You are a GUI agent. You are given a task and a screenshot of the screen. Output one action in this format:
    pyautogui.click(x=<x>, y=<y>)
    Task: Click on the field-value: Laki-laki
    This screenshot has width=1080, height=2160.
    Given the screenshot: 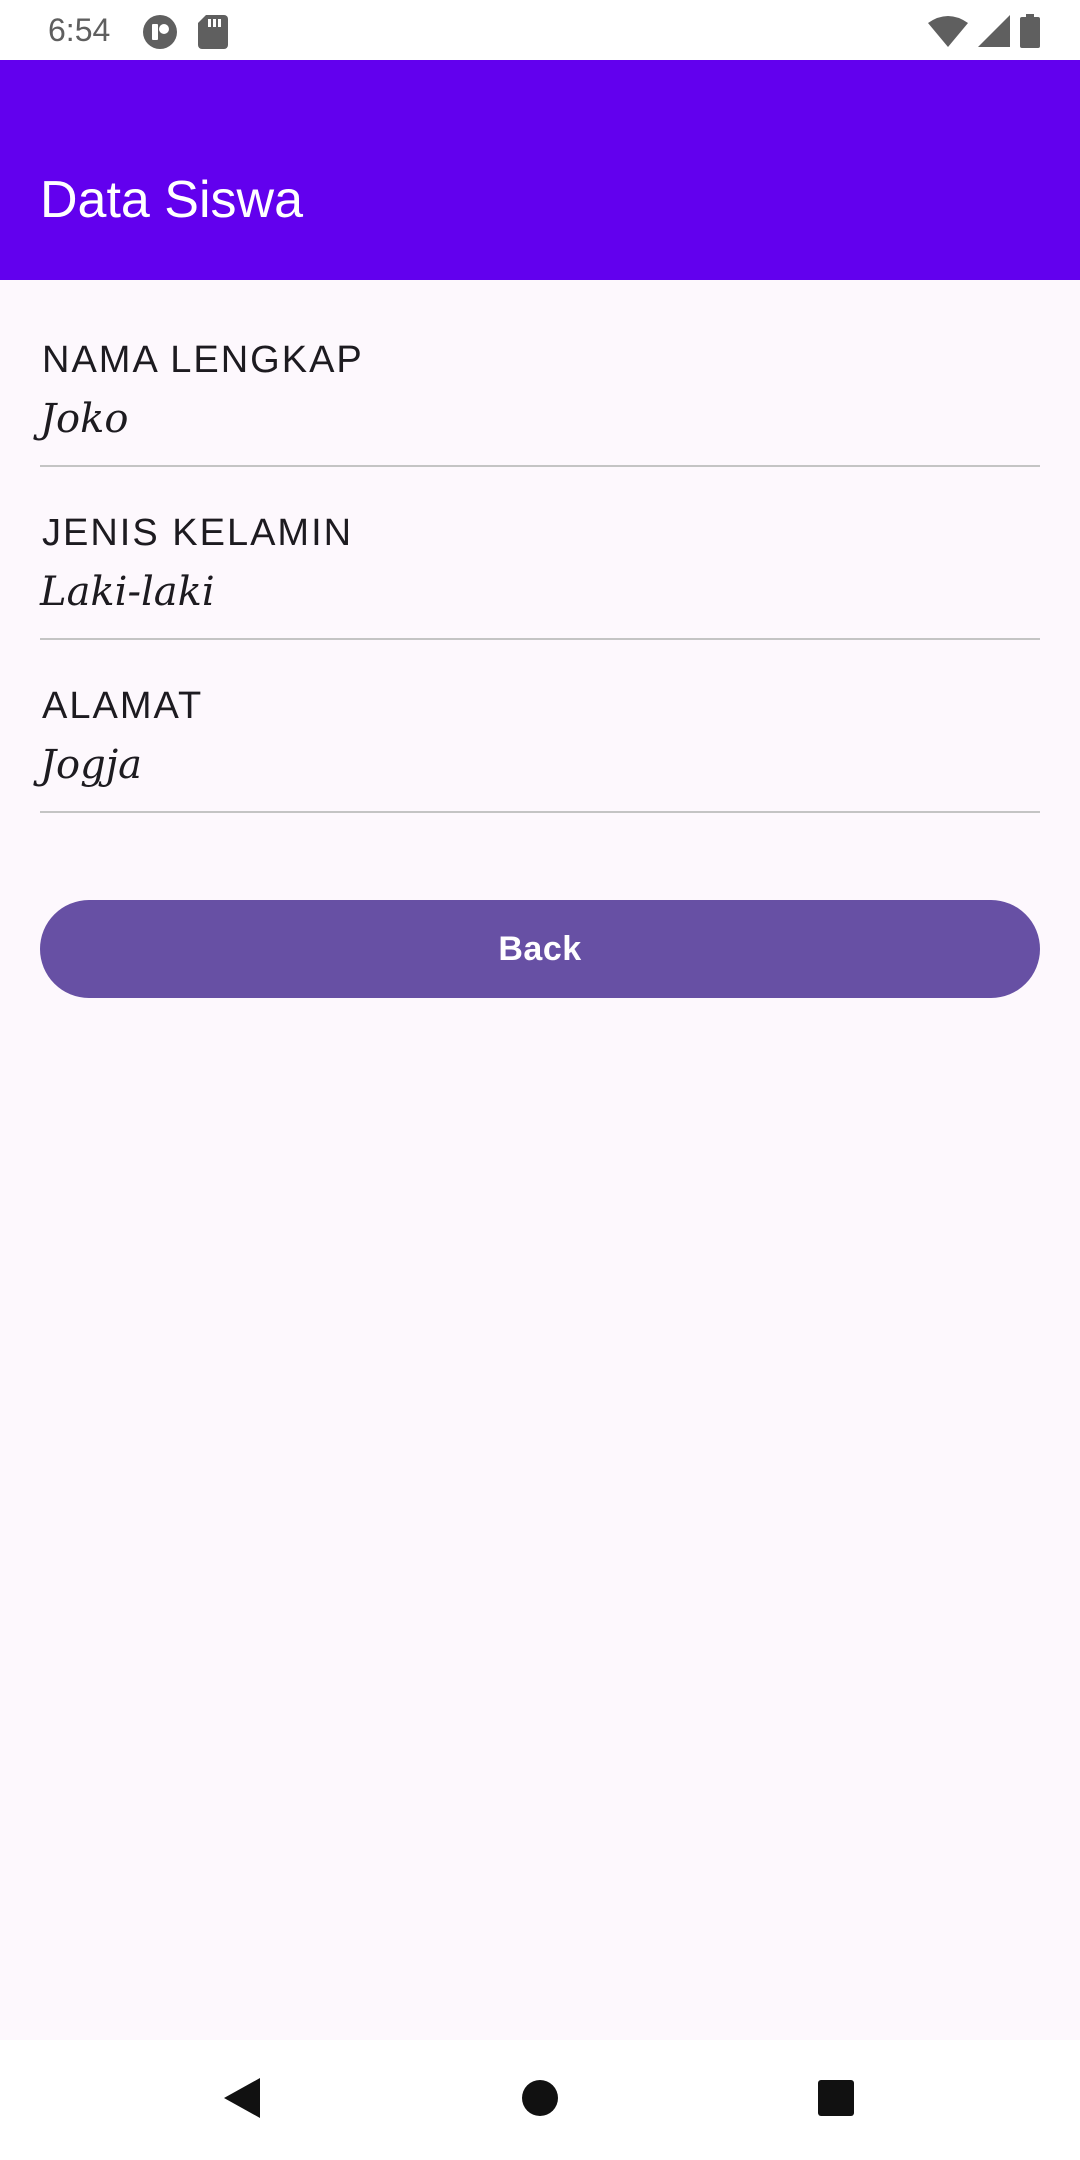 What is the action you would take?
    pyautogui.click(x=127, y=592)
    